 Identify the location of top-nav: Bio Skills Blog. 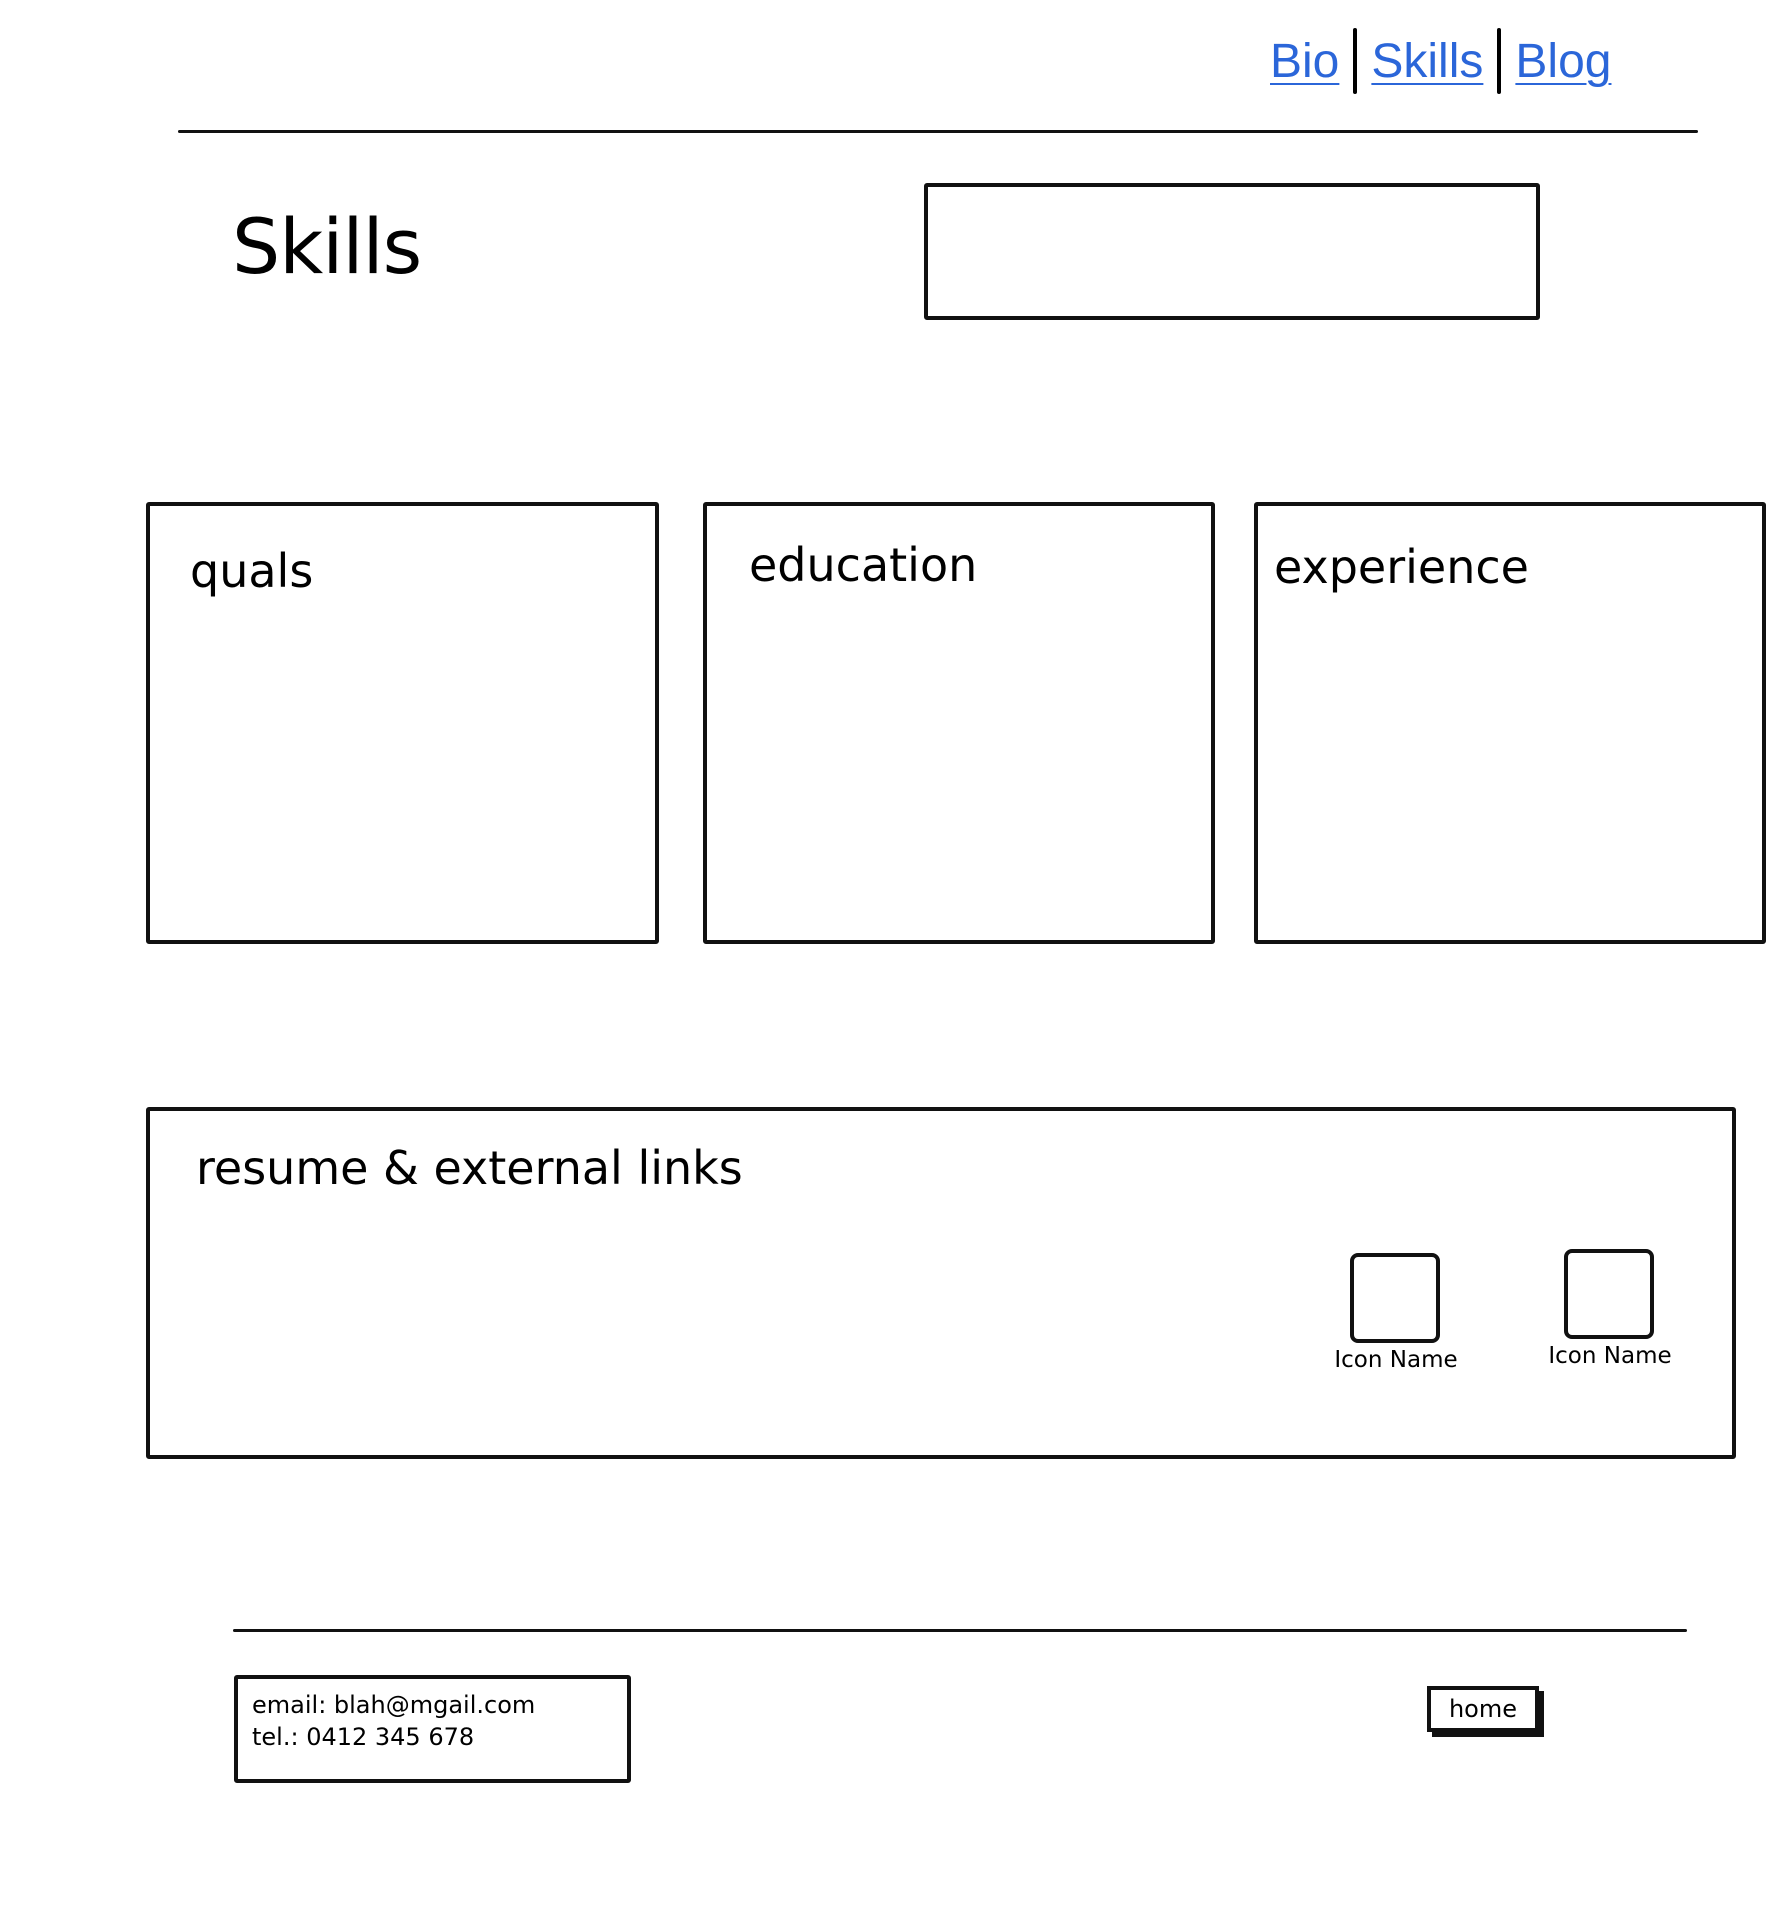
(1440, 61).